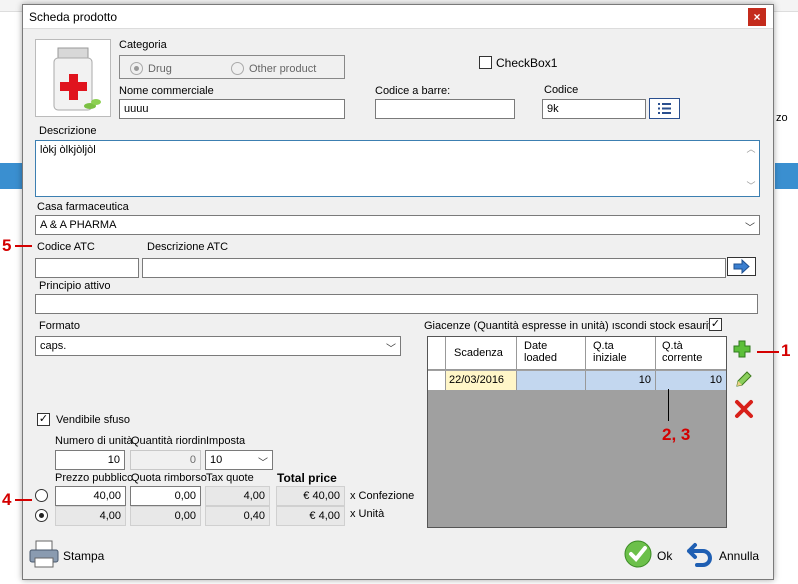 This screenshot has height=584, width=798. I want to click on annulla-button: Annulla, so click(725, 555).